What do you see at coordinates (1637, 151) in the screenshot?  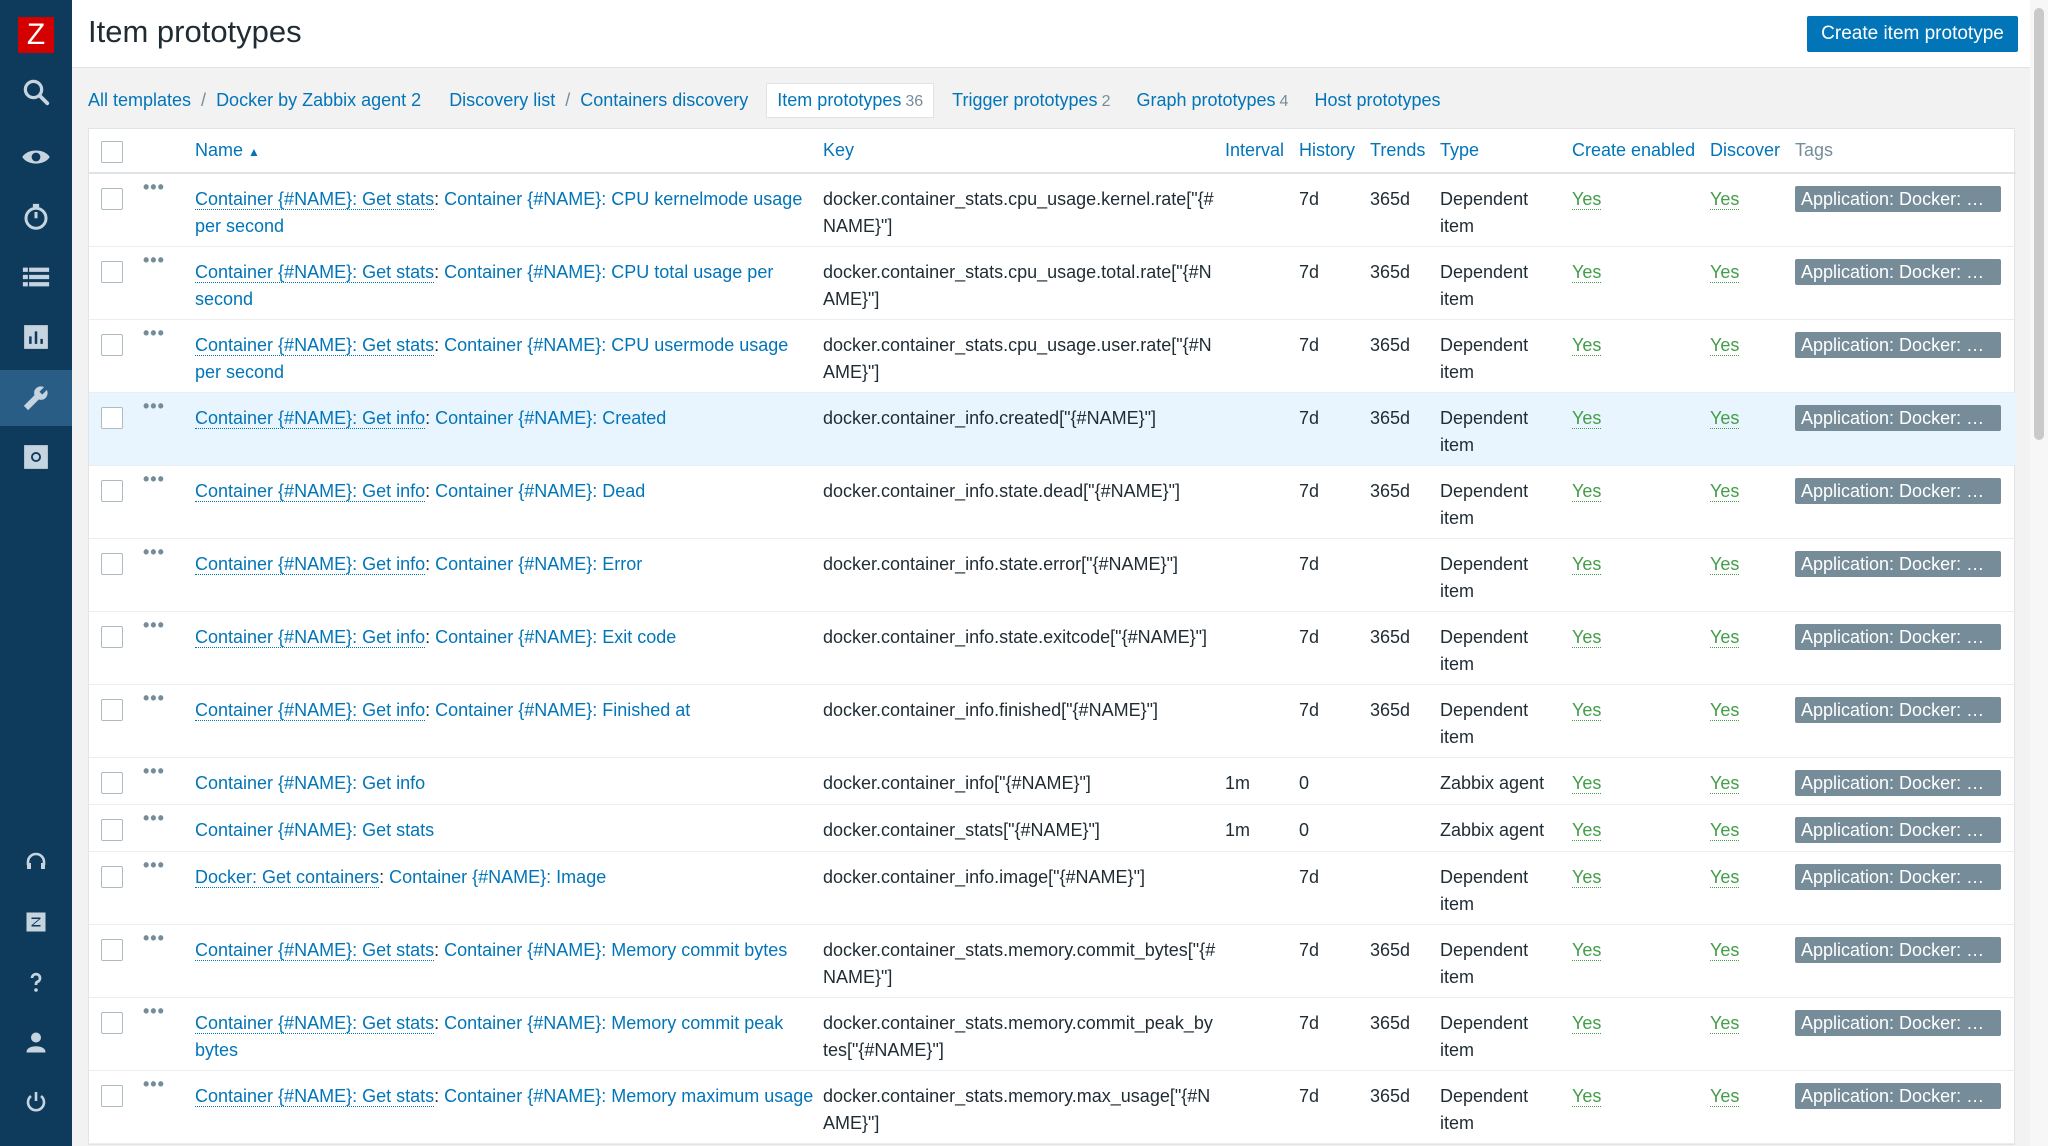 I see `create-enabled-column-header: Create enabled` at bounding box center [1637, 151].